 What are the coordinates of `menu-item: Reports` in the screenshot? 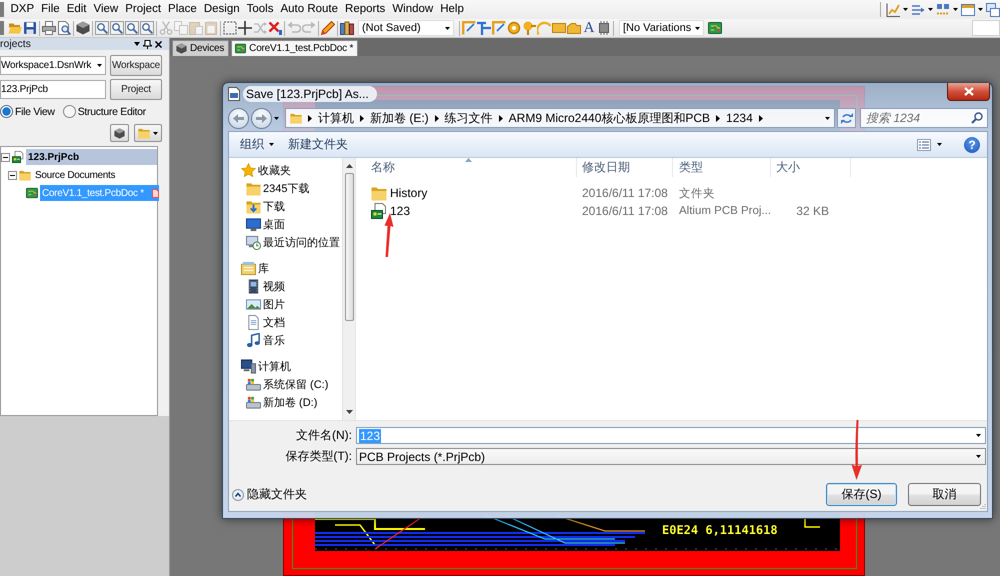 It's located at (365, 9).